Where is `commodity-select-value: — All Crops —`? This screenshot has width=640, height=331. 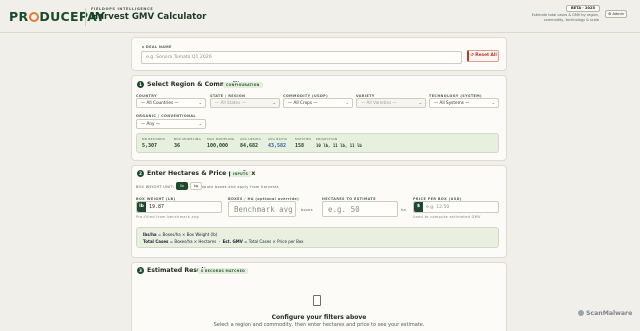
commodity-select-value: — All Crops — is located at coordinates (303, 102).